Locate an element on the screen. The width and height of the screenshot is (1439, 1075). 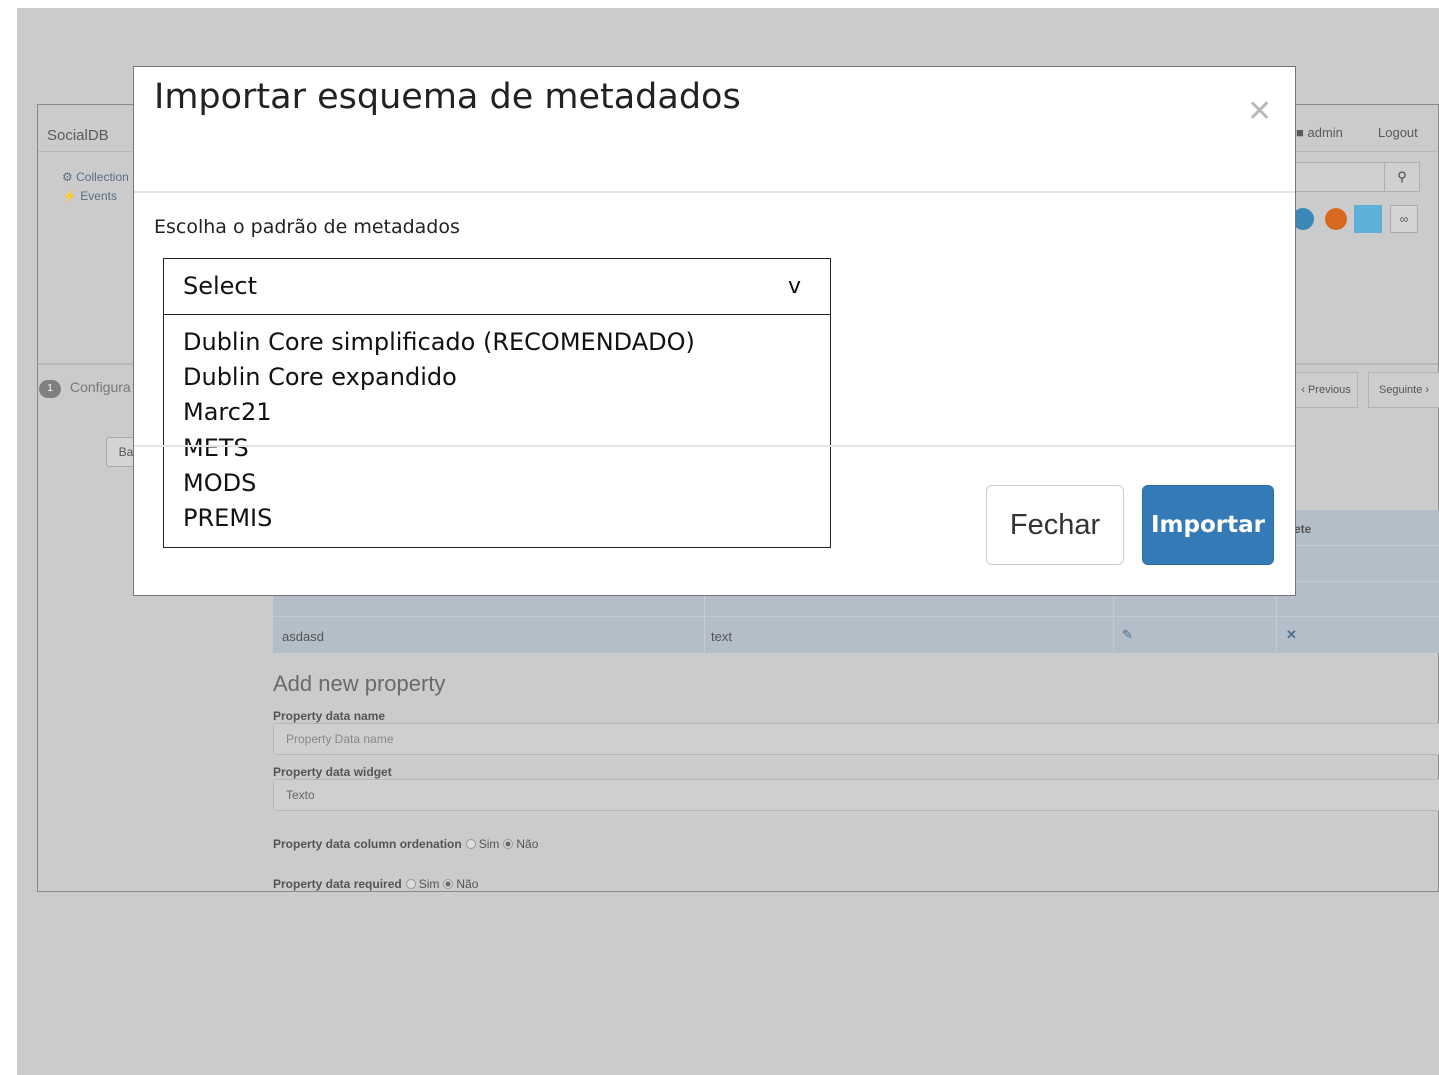
user-name: admin is located at coordinates (1325, 132).